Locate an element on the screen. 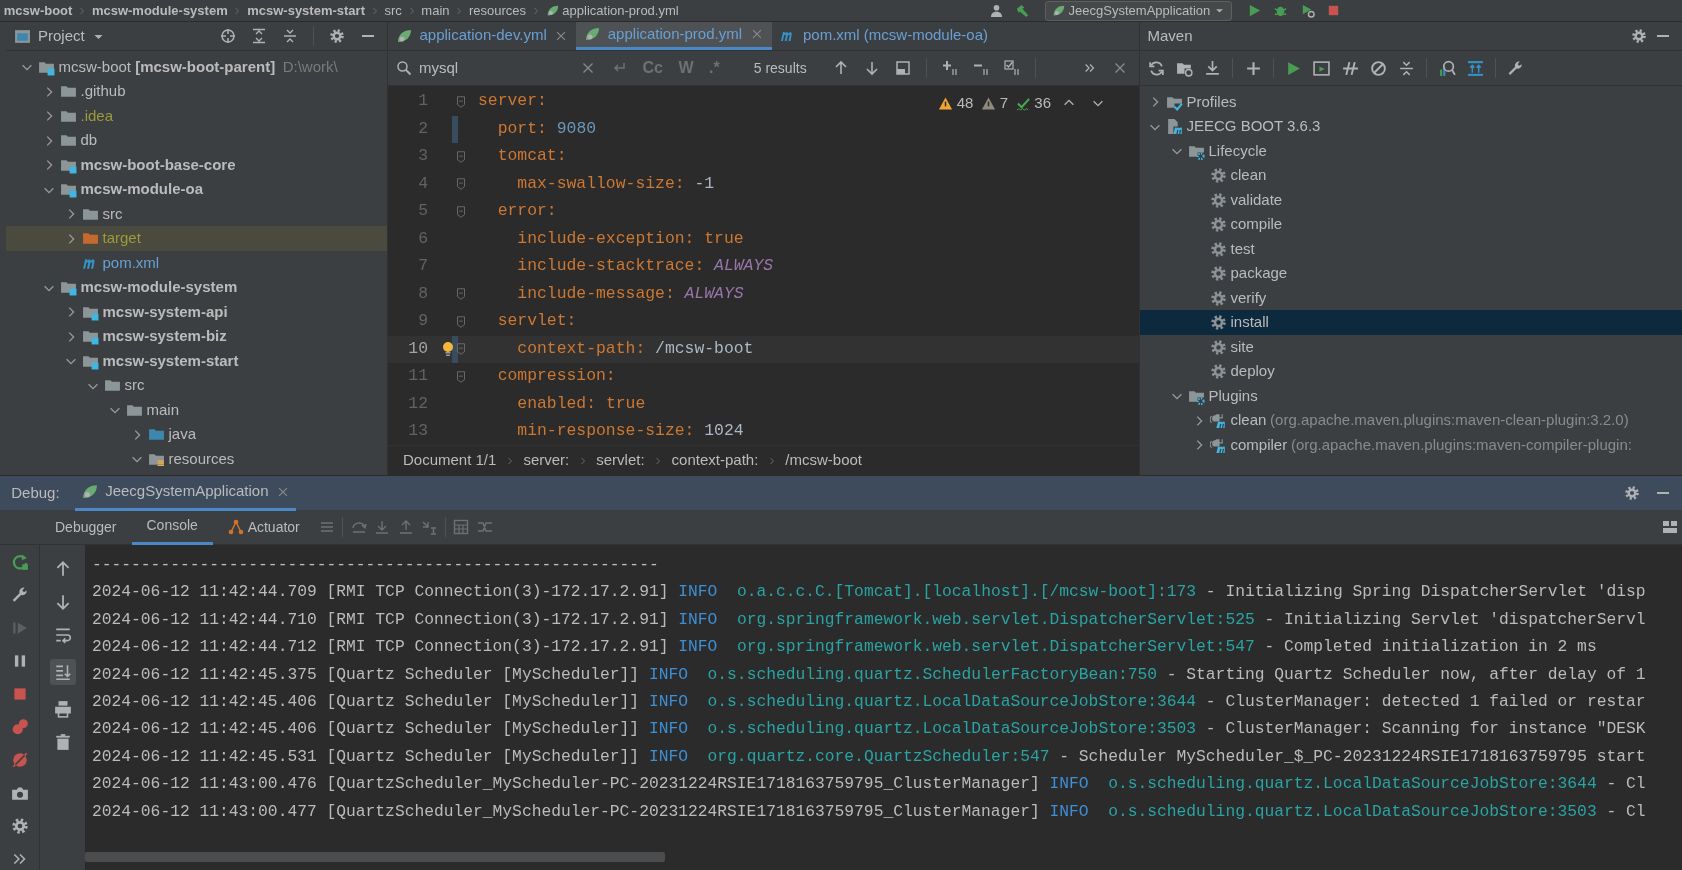 Image resolution: width=1682 pixels, height=870 pixels. breadcrumb-item: resources is located at coordinates (498, 10).